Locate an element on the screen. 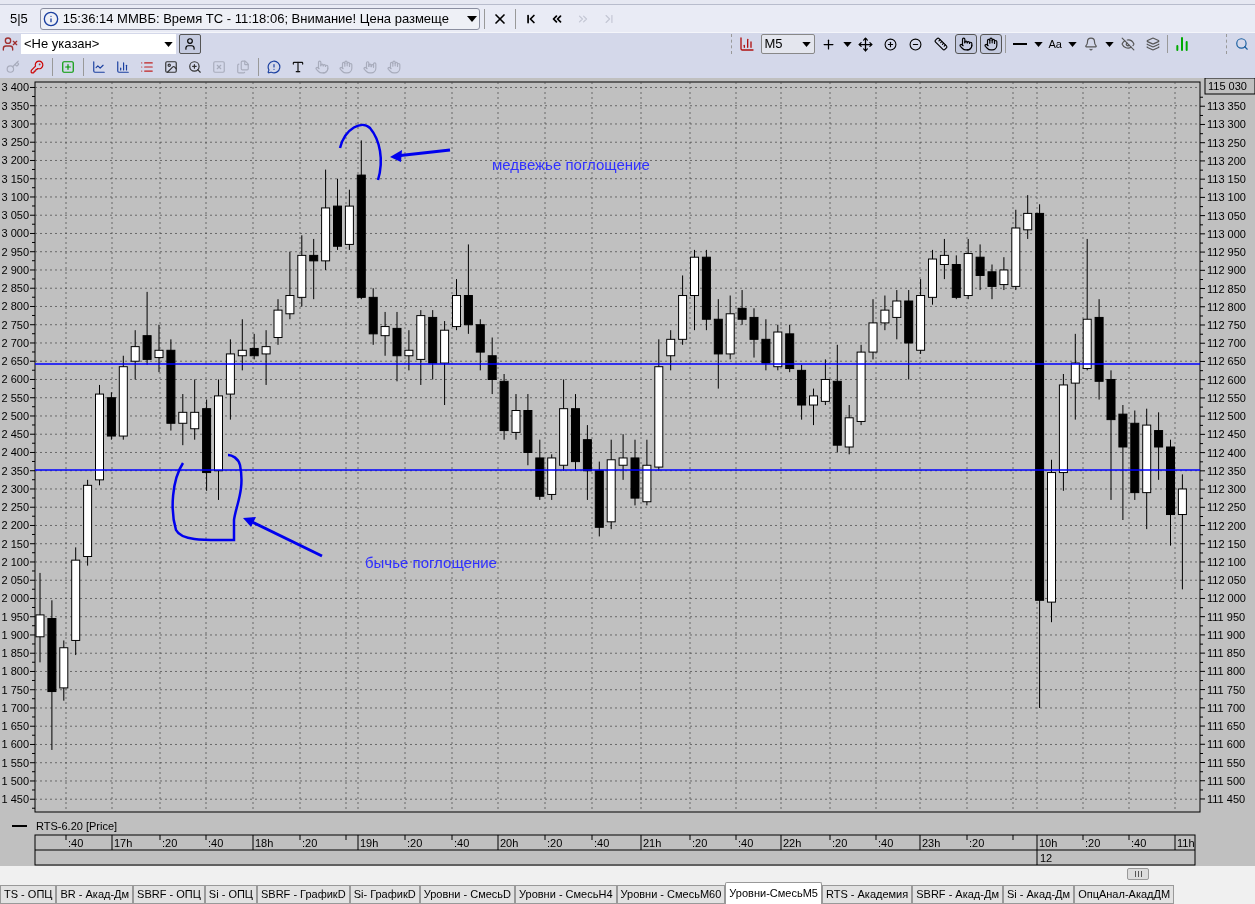  legend-line-icon is located at coordinates (19, 826).